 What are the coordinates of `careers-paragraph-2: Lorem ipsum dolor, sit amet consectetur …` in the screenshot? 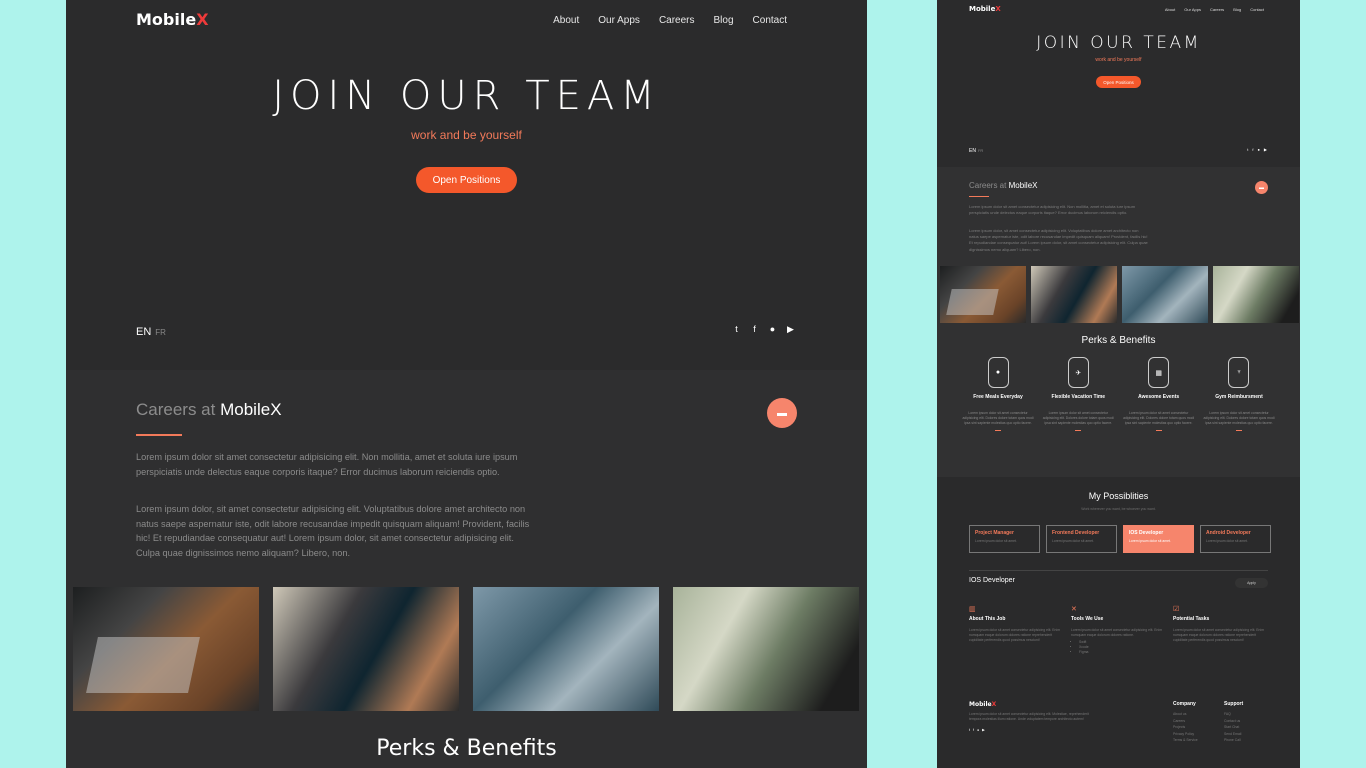 It's located at (333, 531).